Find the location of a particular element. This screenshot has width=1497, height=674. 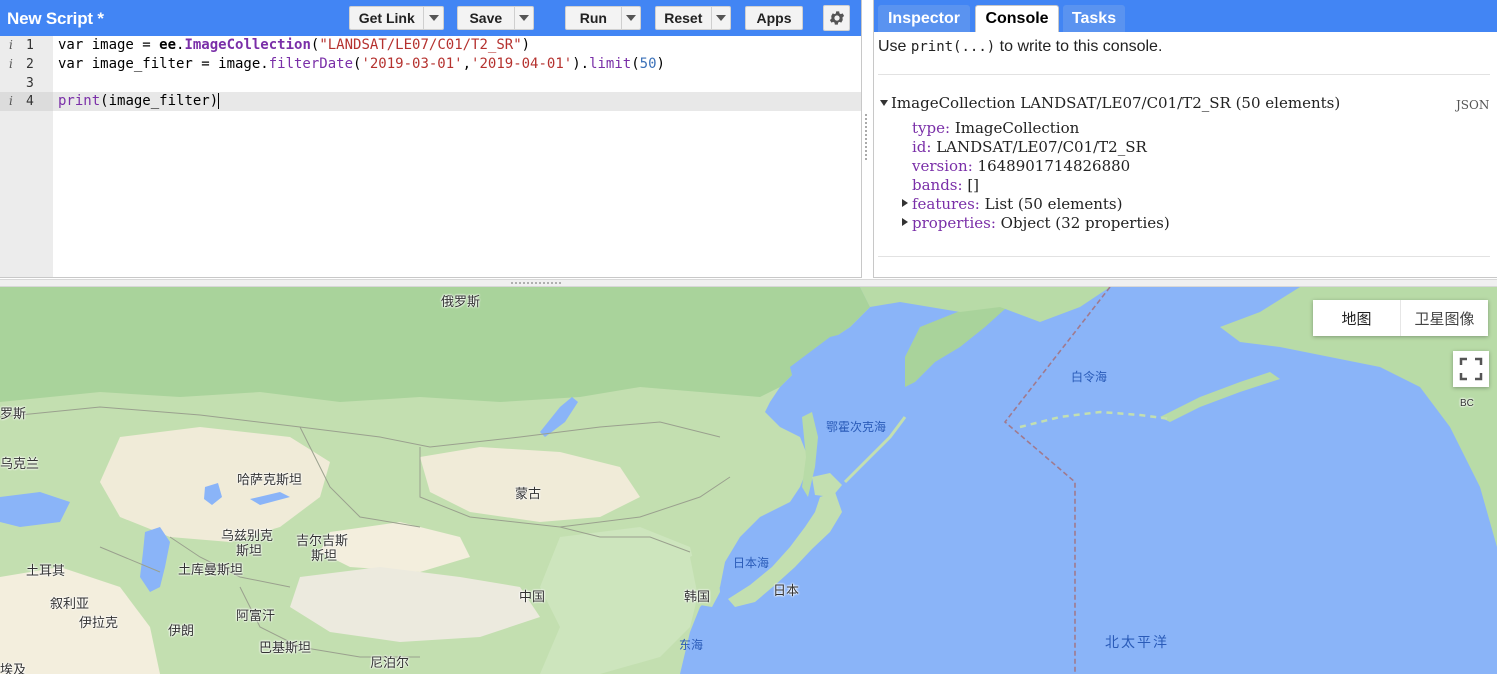

splitter-grip is located at coordinates (536, 283).